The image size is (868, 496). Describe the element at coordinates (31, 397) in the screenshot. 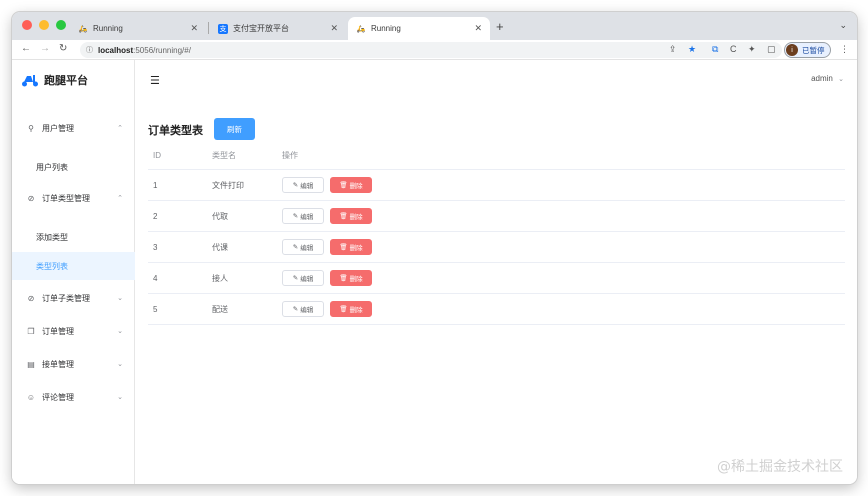

I see `smile-icon: ☺` at that location.